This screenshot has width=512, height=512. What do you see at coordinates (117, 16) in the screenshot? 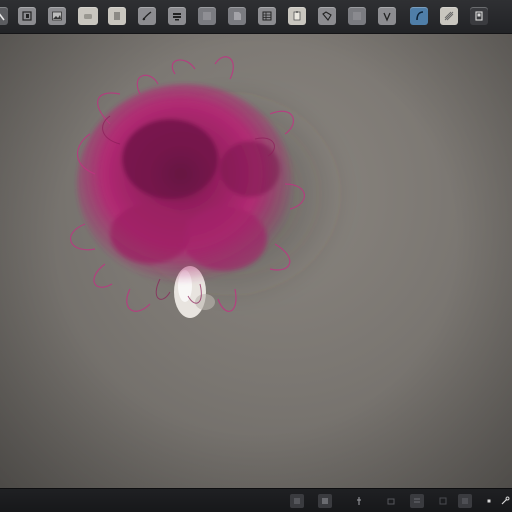
I see `document-icon` at bounding box center [117, 16].